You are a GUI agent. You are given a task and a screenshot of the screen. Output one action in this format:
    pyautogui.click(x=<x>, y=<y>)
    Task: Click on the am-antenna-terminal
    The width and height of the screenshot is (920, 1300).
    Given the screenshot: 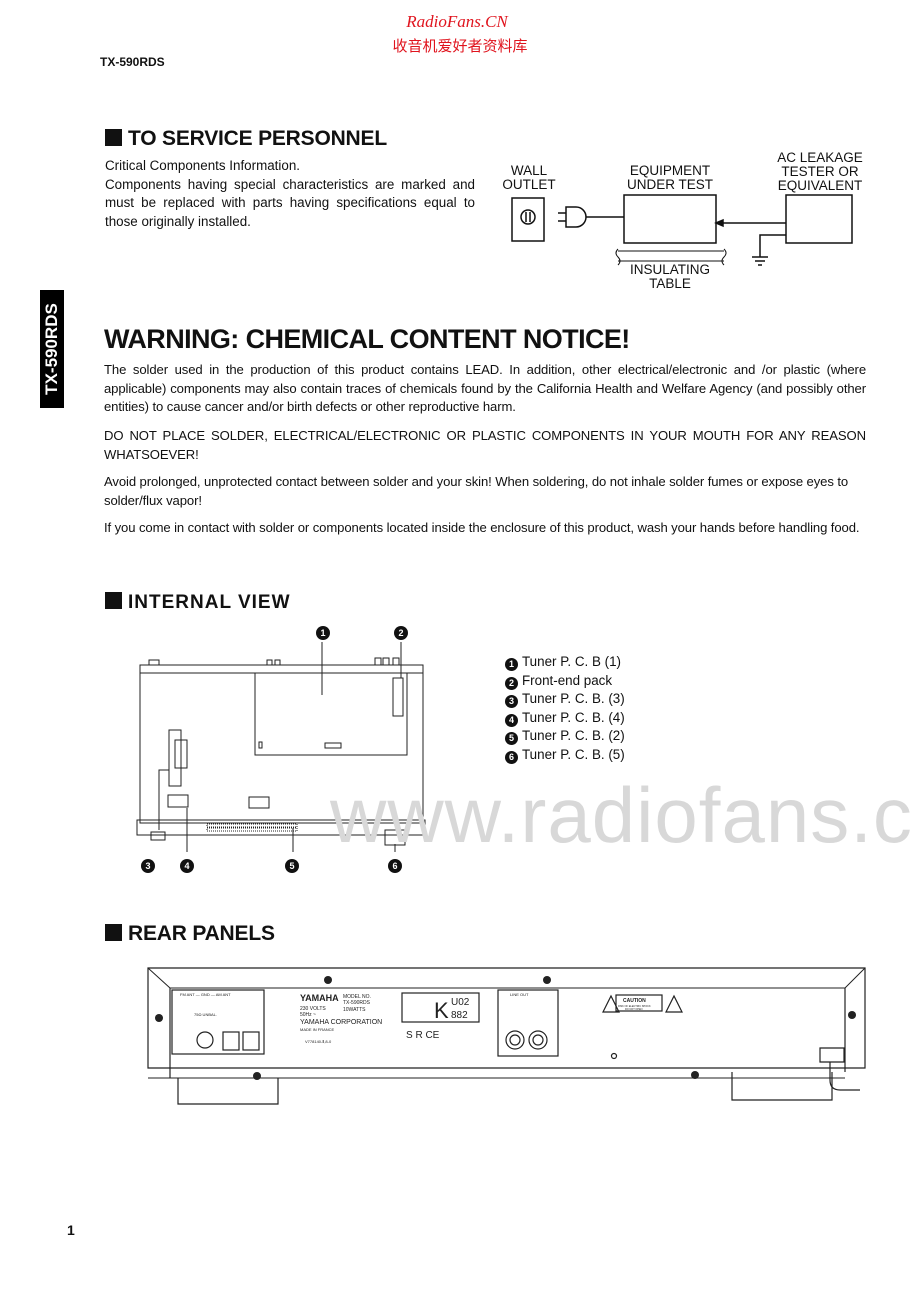 What is the action you would take?
    pyautogui.click(x=251, y=1041)
    